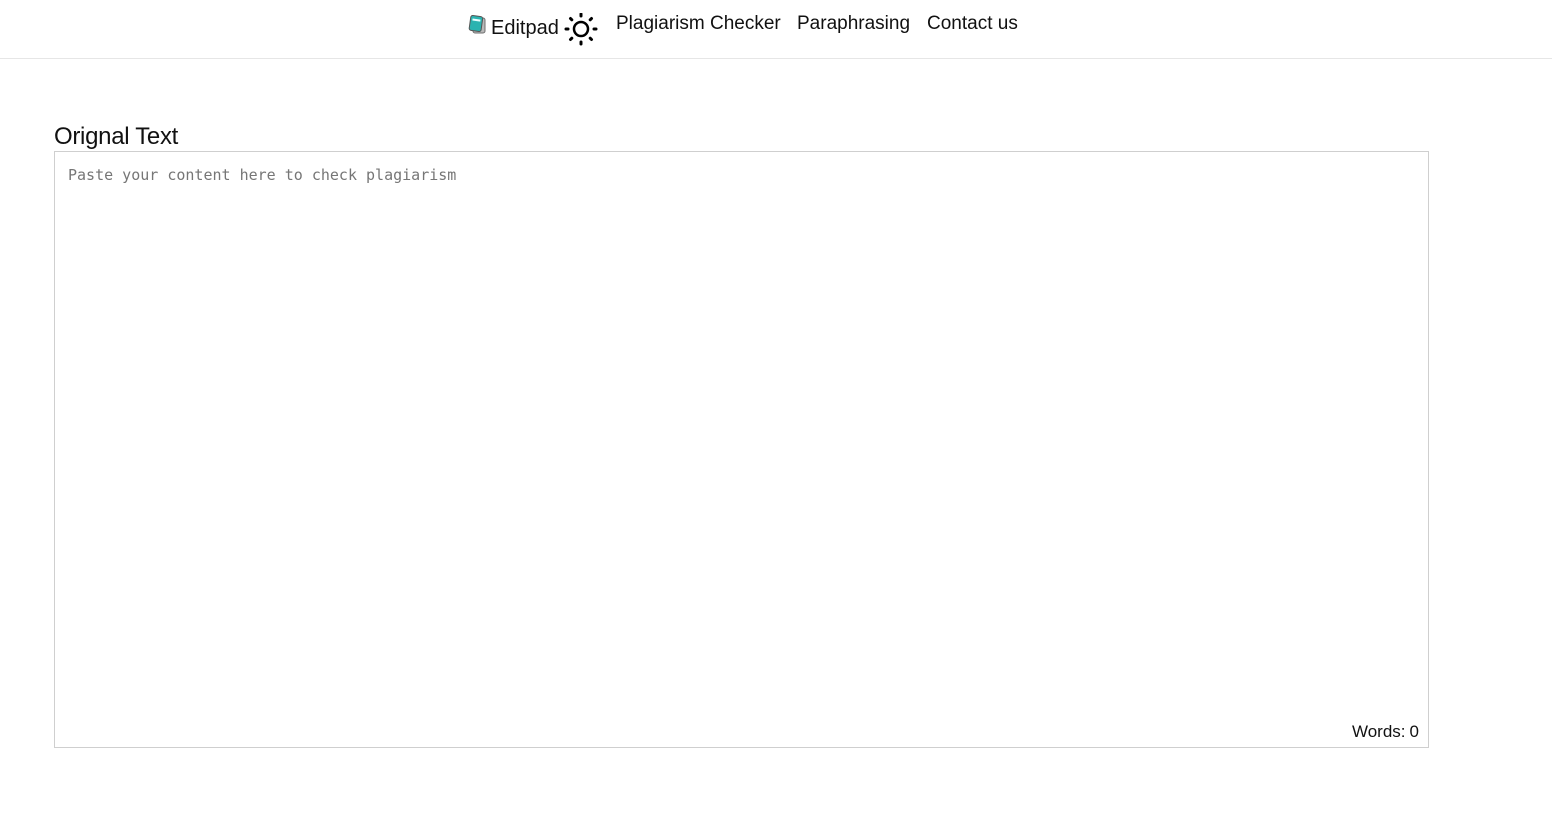 The height and width of the screenshot is (823, 1552). I want to click on section-title: Orignal Text, so click(116, 136).